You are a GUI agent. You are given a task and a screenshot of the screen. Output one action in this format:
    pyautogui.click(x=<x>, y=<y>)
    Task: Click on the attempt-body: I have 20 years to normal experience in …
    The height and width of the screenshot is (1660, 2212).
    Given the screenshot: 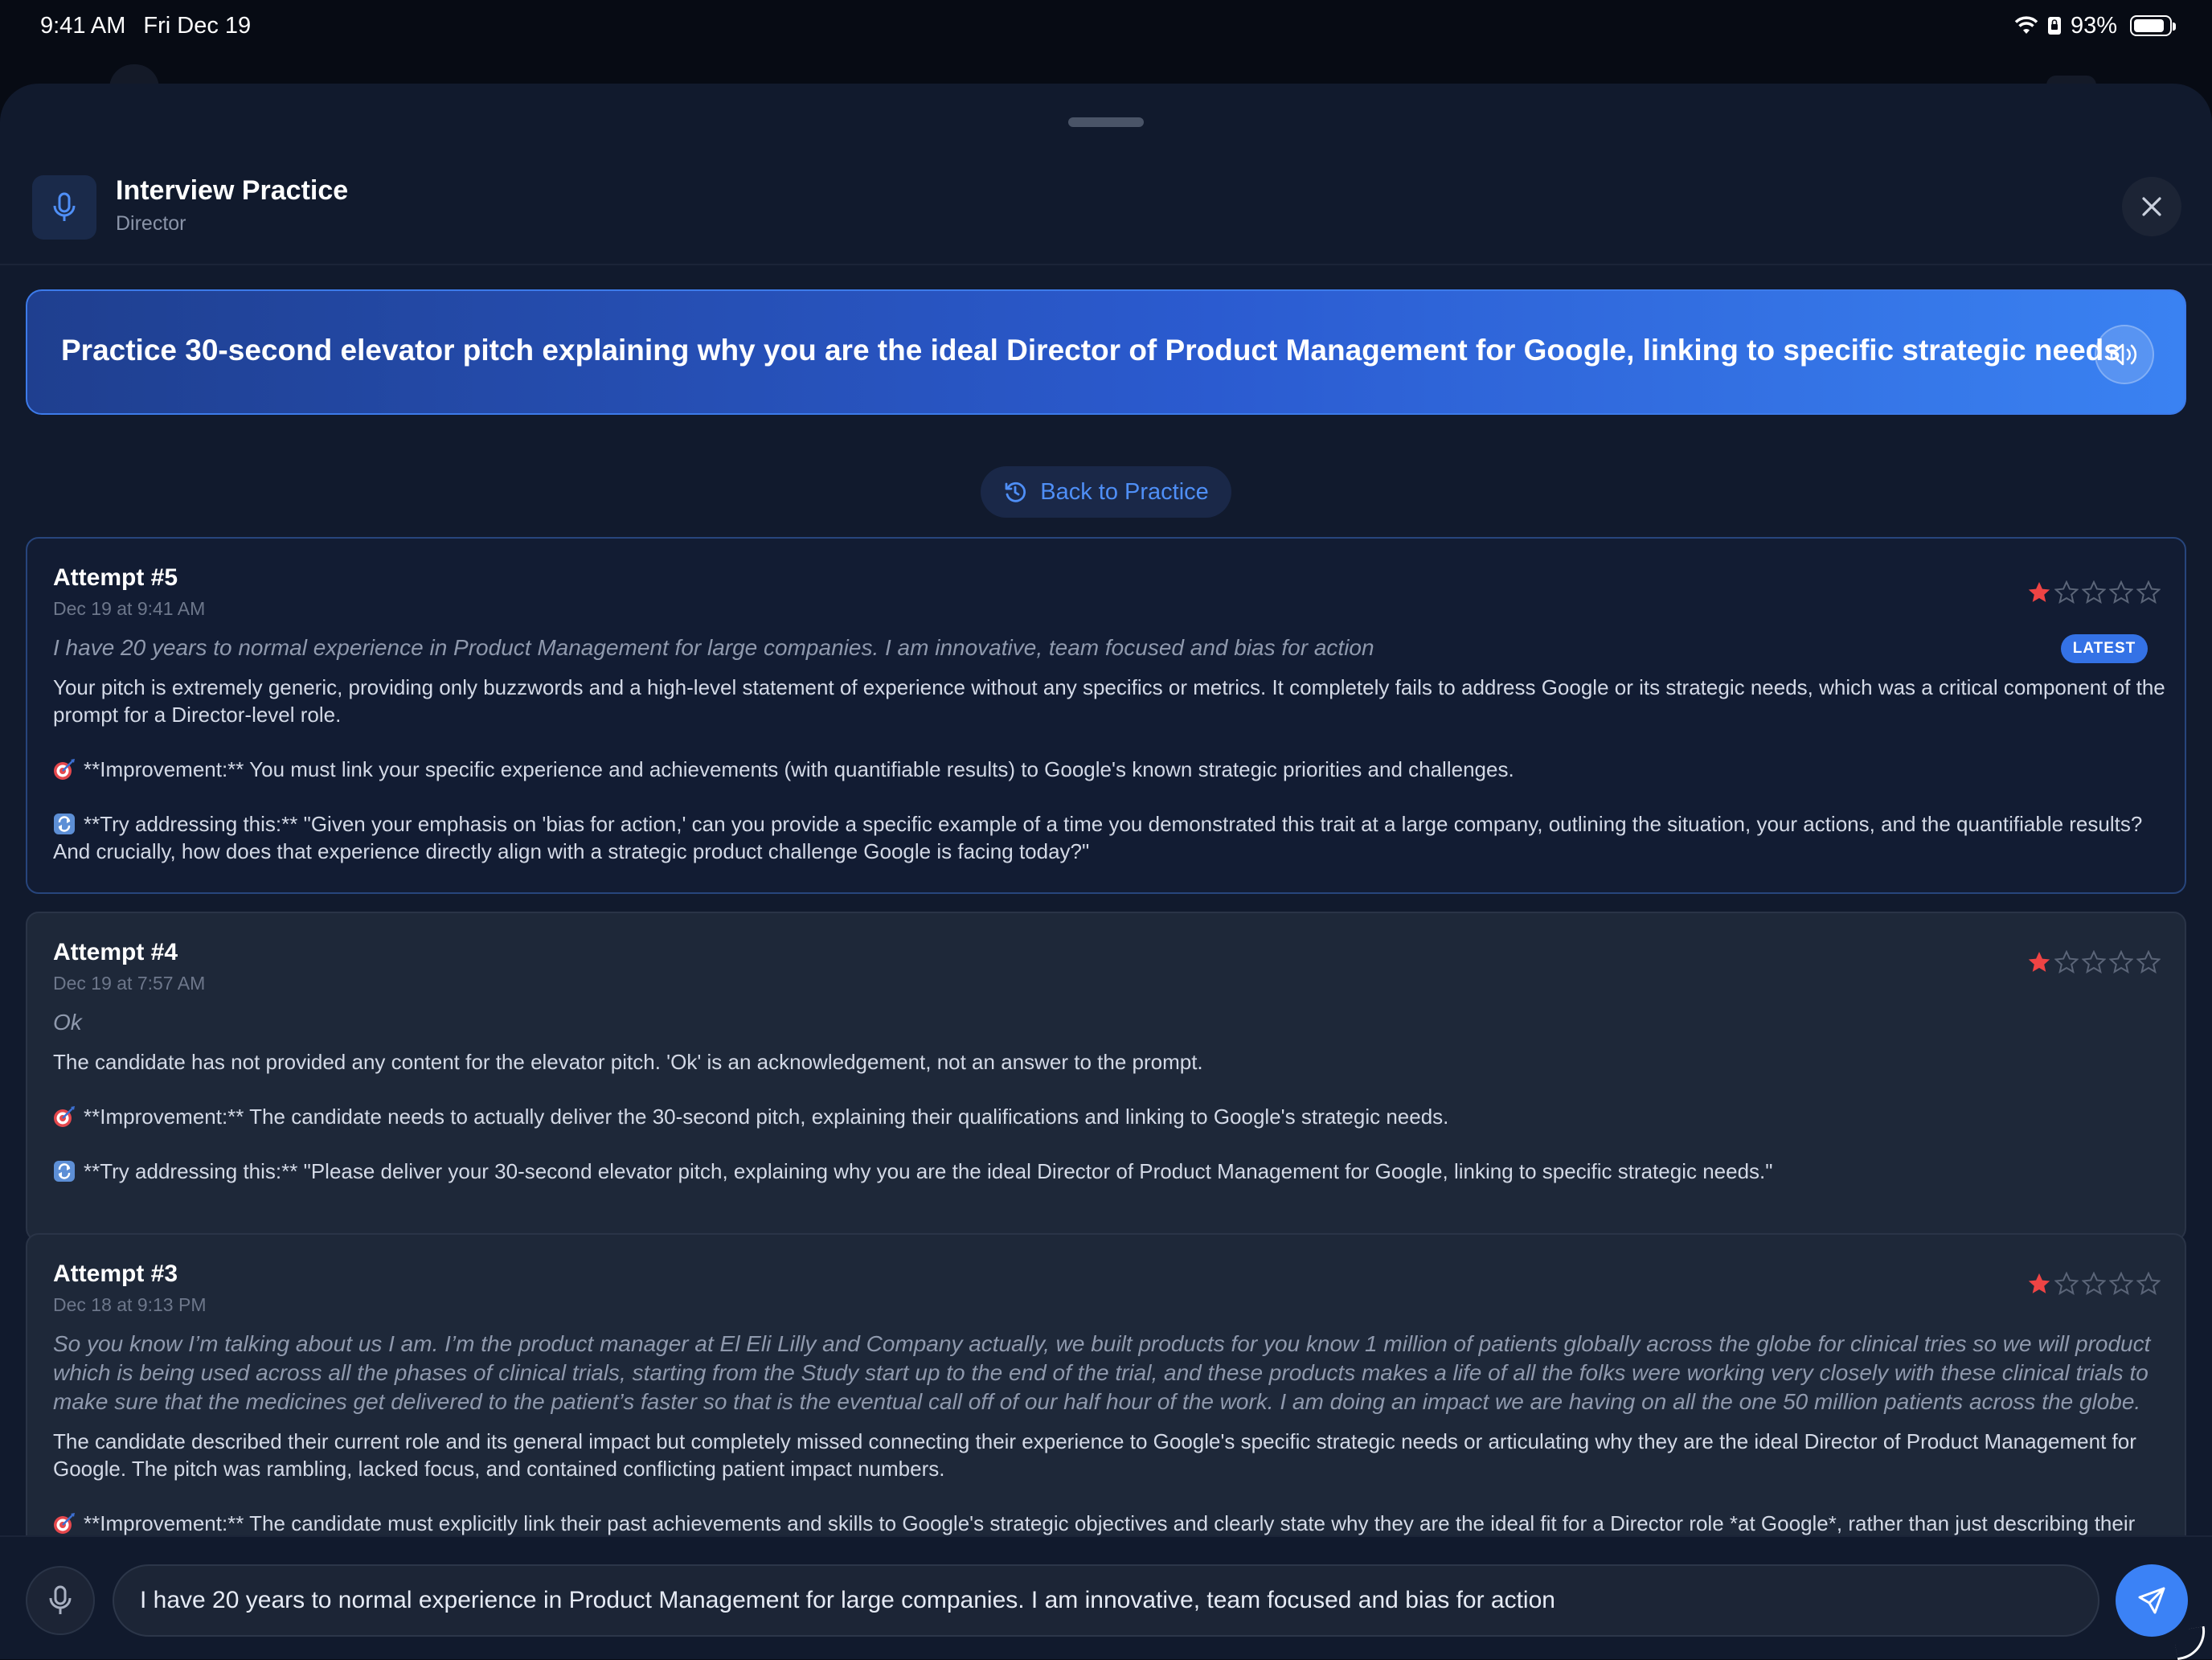 What is the action you would take?
    pyautogui.click(x=1114, y=749)
    